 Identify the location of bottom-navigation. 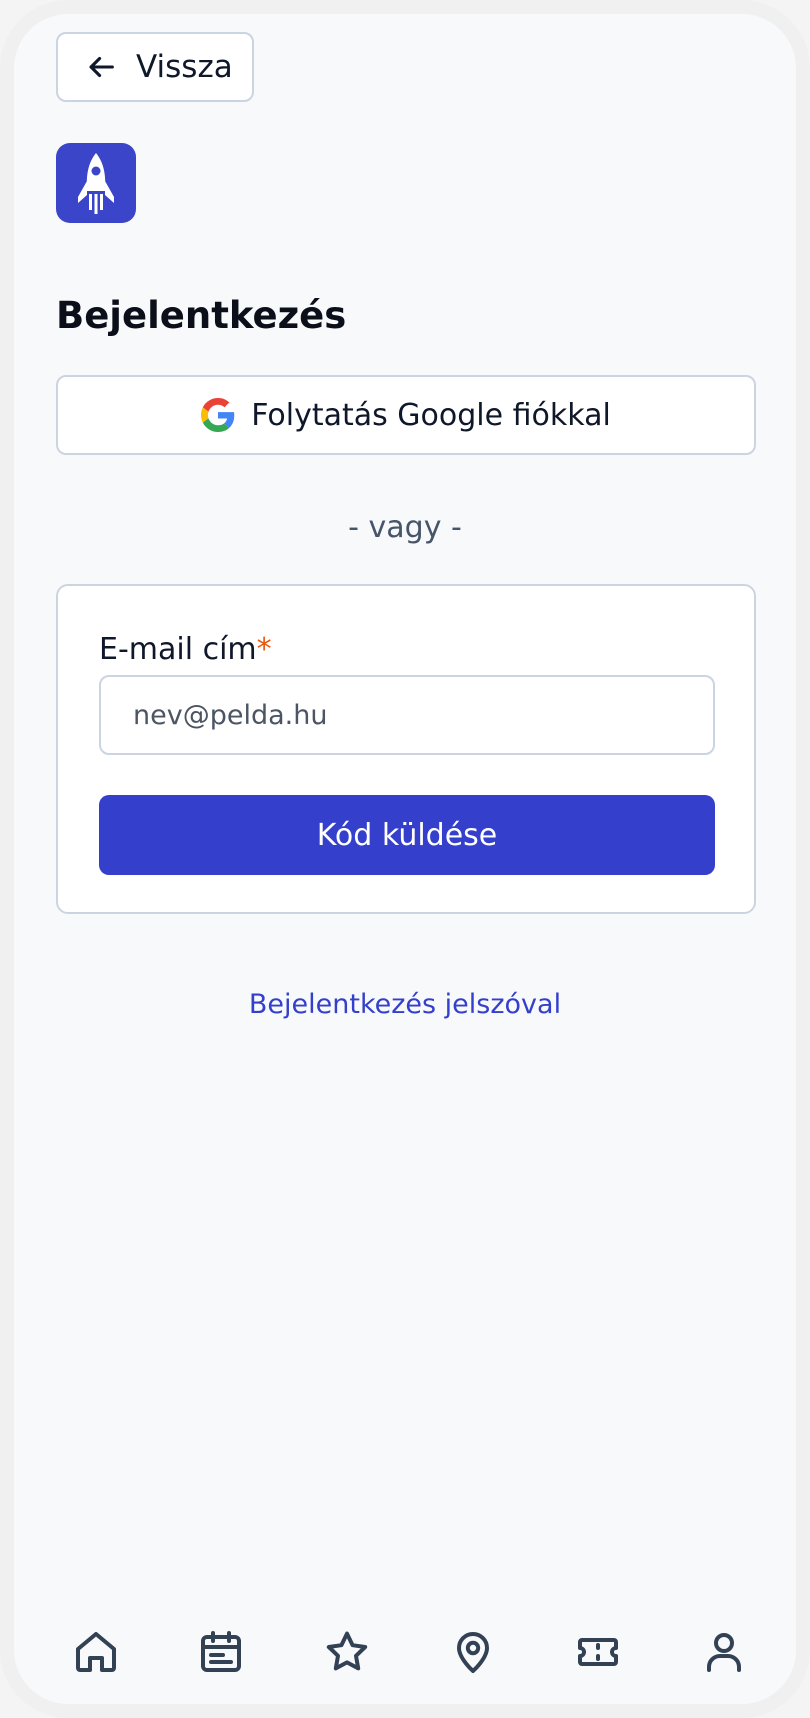
(405, 1659).